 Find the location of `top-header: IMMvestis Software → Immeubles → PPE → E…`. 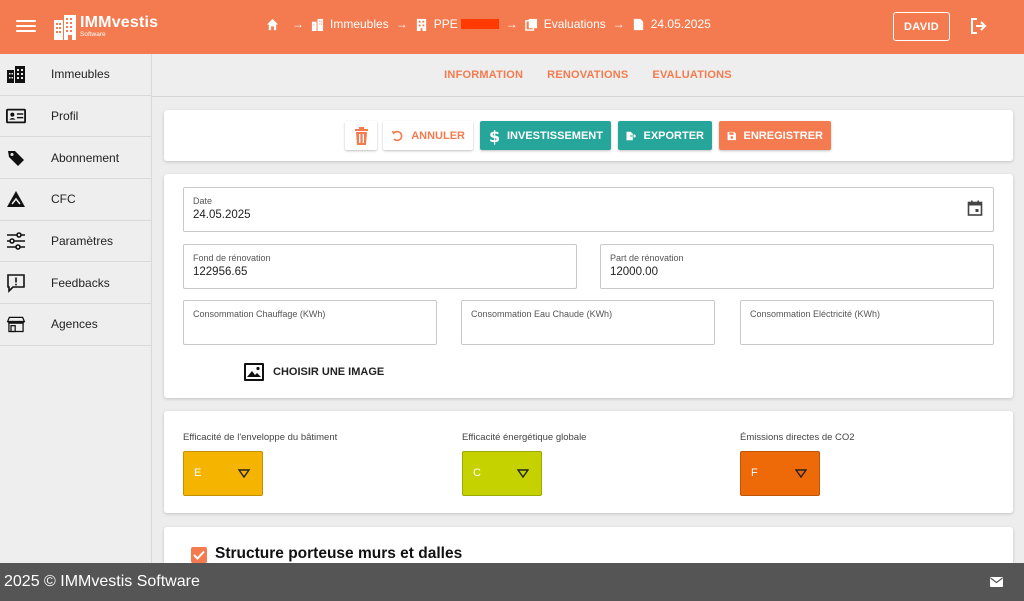

top-header: IMMvestis Software → Immeubles → PPE → E… is located at coordinates (512, 27).